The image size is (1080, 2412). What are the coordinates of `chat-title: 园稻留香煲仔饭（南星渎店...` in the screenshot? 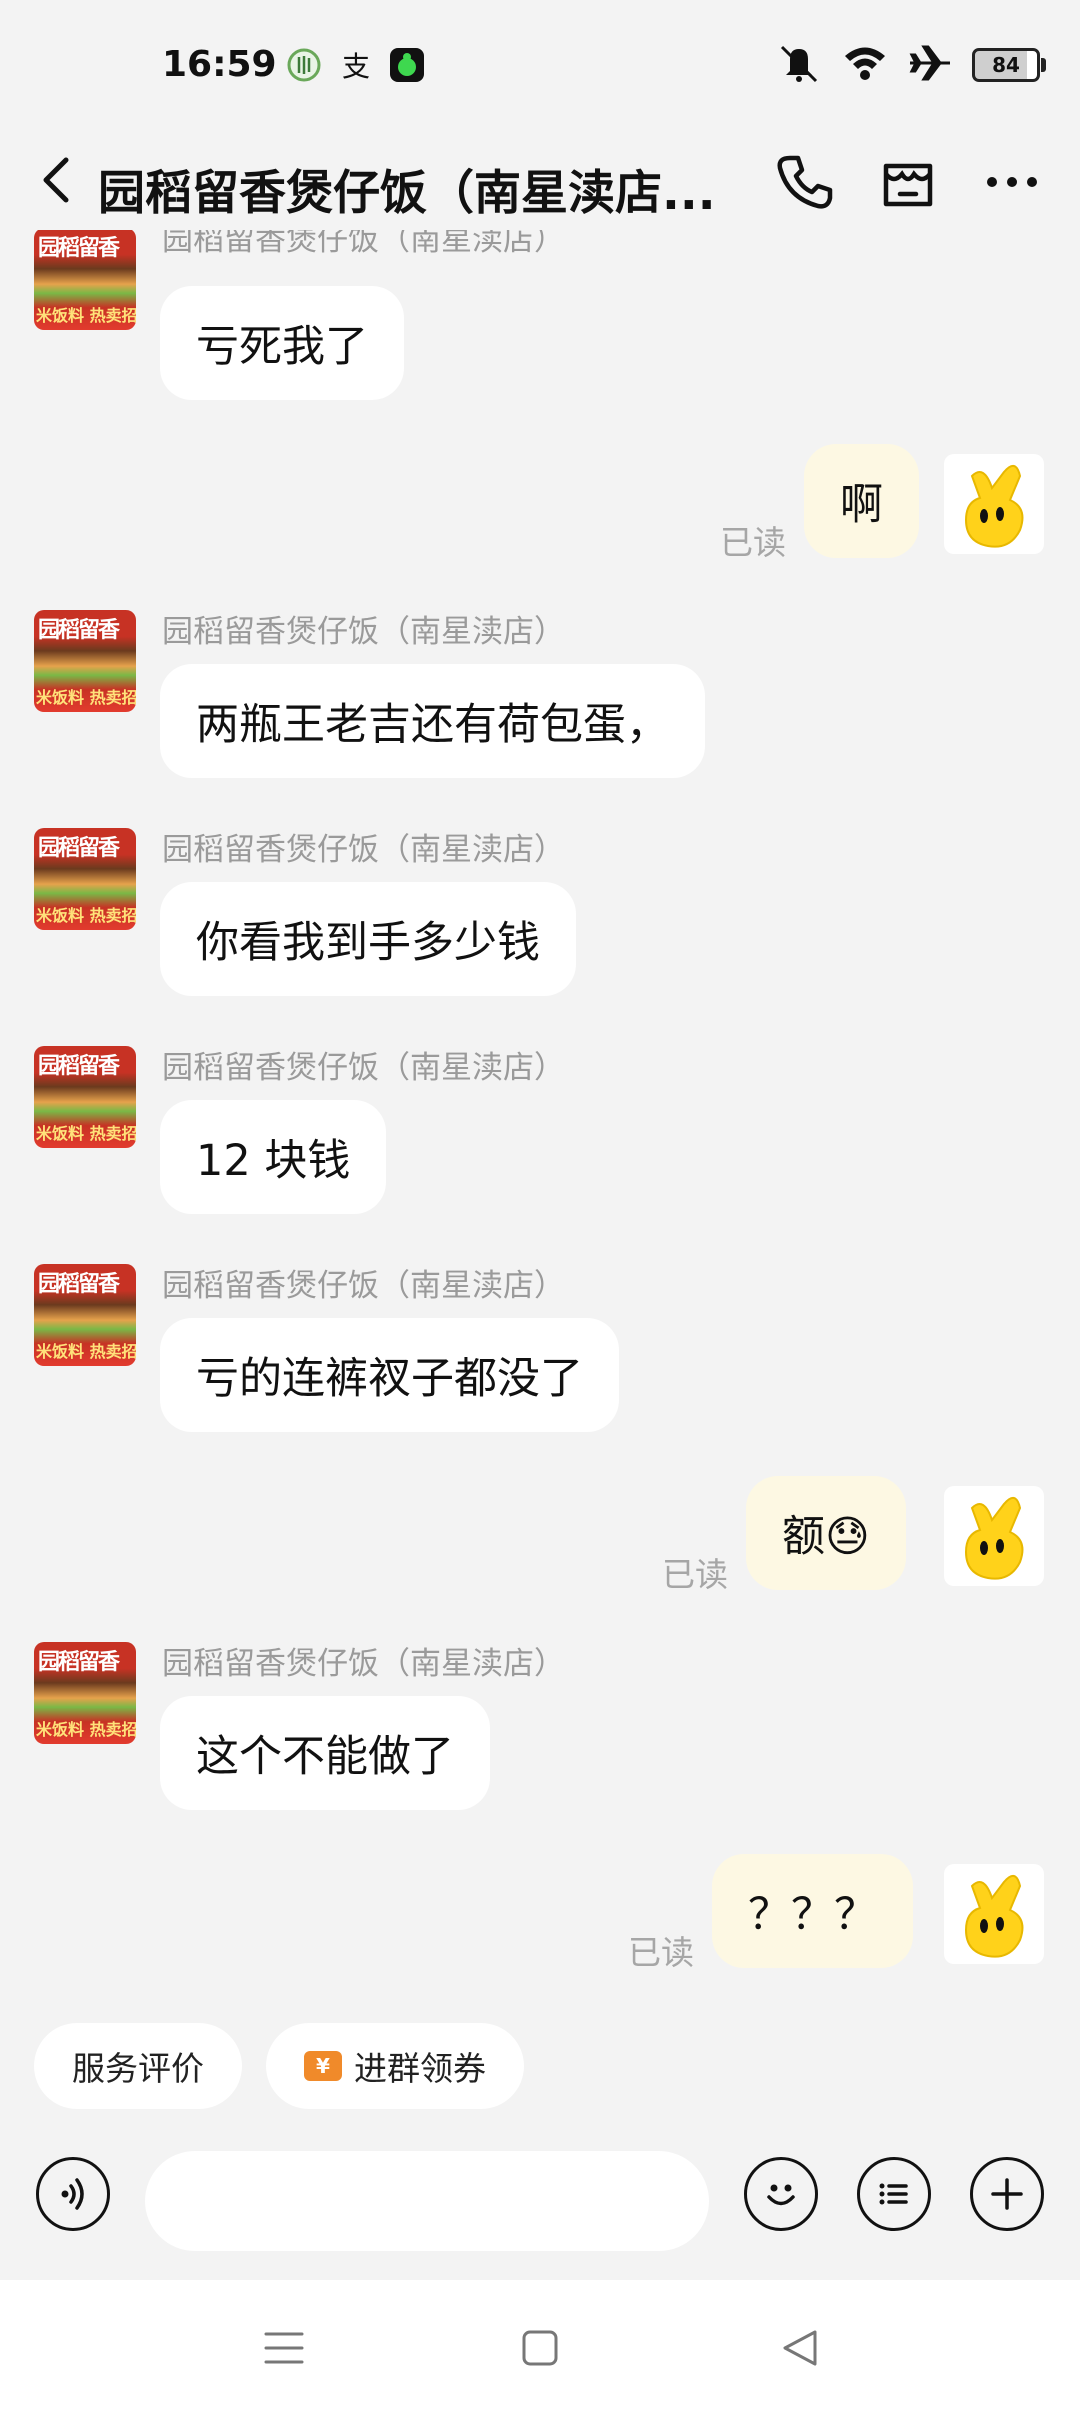 It's located at (407, 193).